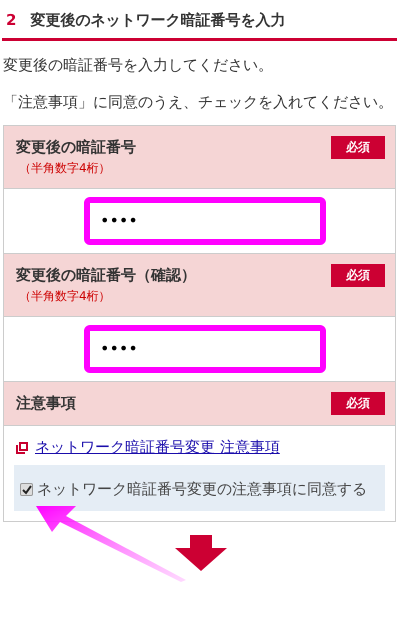  Describe the element at coordinates (26, 489) in the screenshot. I see `agree-checkbox` at that location.